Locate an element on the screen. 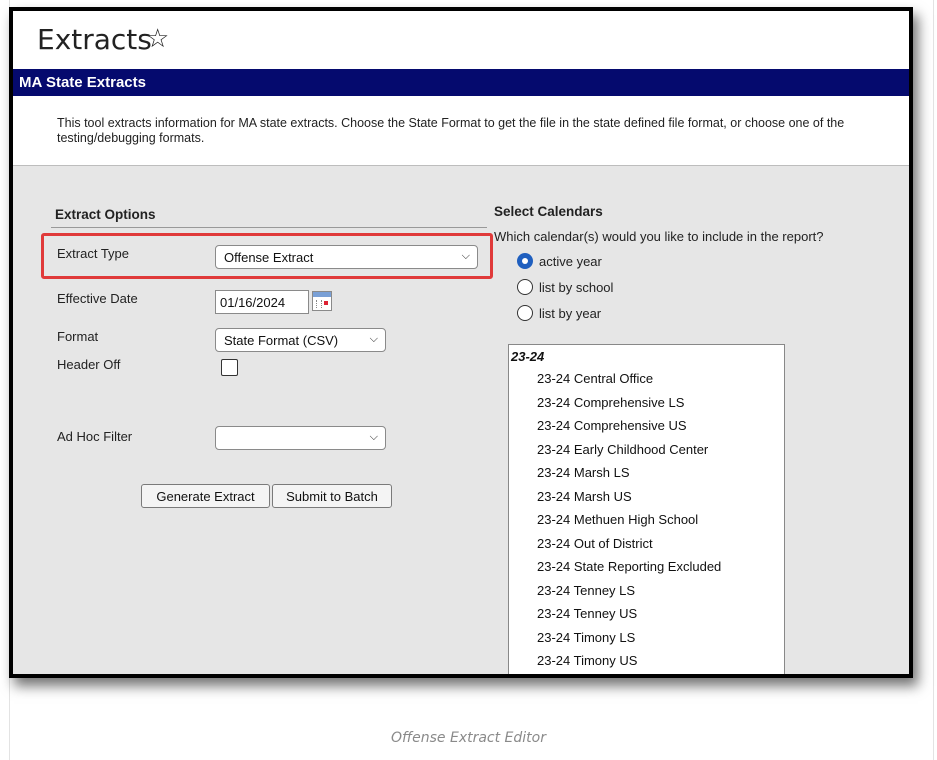 The image size is (937, 760). extract-options-divider is located at coordinates (269, 227).